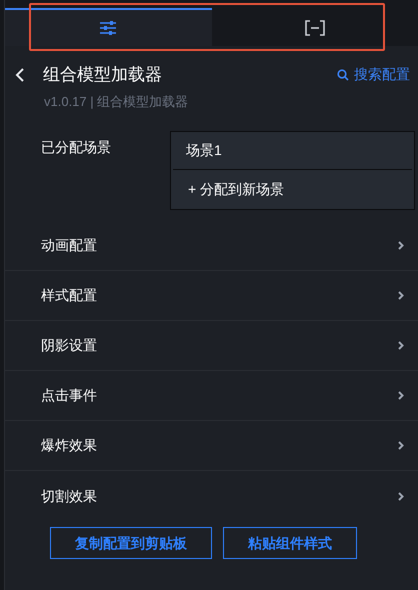 Image resolution: width=418 pixels, height=590 pixels. I want to click on action-button: 粘贴组件样式, so click(290, 543).